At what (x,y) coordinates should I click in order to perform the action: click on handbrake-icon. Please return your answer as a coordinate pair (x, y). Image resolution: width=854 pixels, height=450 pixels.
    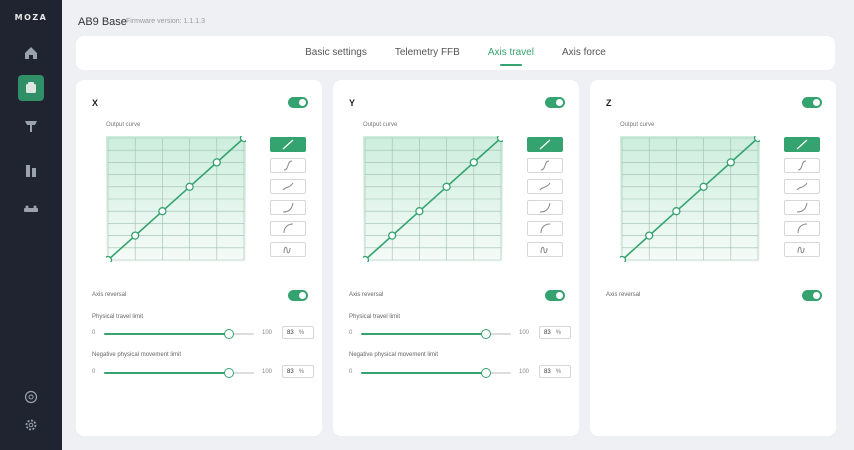
    Looking at the image, I should click on (31, 210).